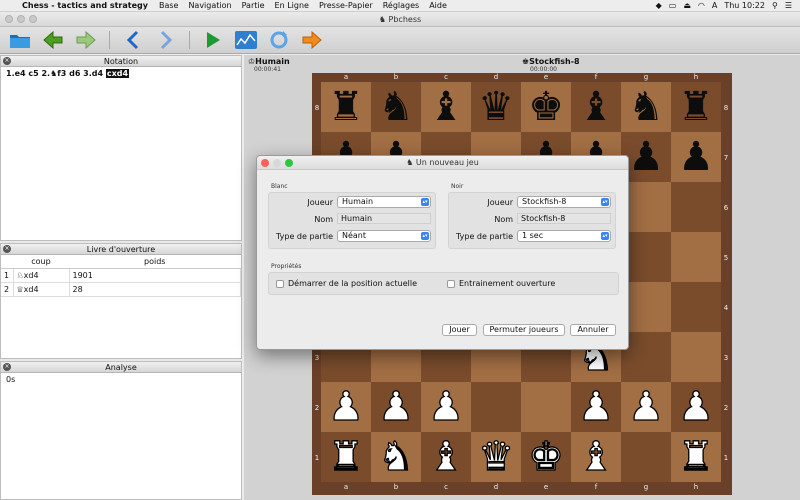 The height and width of the screenshot is (500, 800). I want to click on table-row: 1 ♘xd4 1901, so click(121, 275).